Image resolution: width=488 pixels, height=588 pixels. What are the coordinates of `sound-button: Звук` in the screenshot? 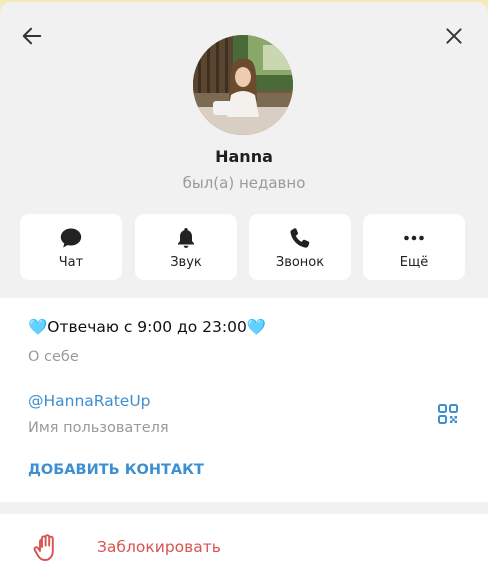 It's located at (186, 247).